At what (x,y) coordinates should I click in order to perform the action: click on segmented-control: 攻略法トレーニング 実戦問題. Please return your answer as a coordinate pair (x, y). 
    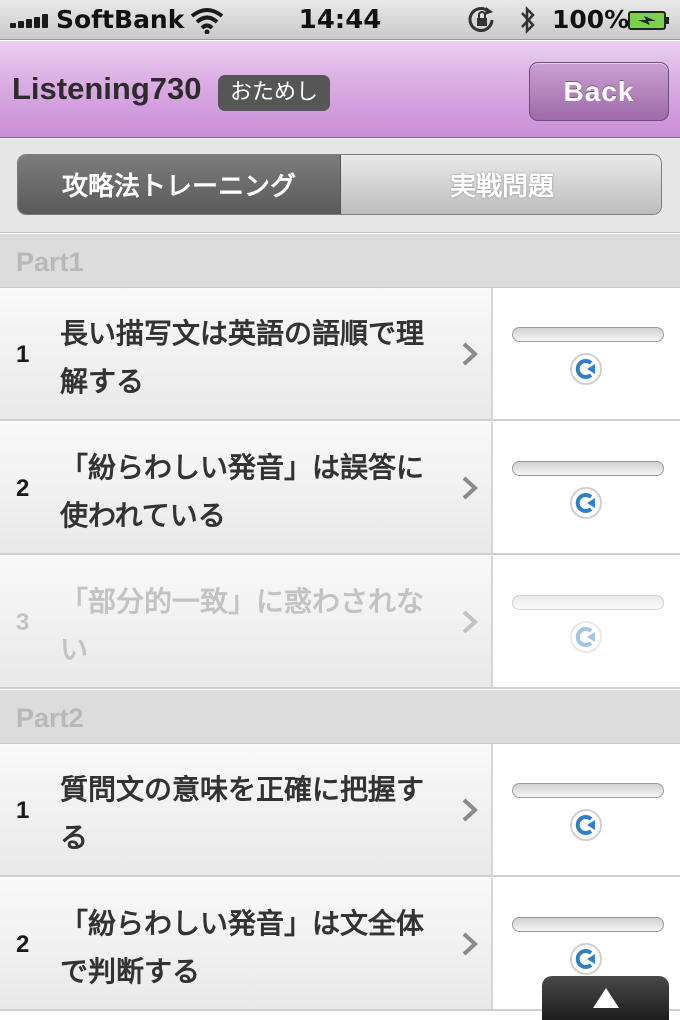
    Looking at the image, I should click on (339, 184).